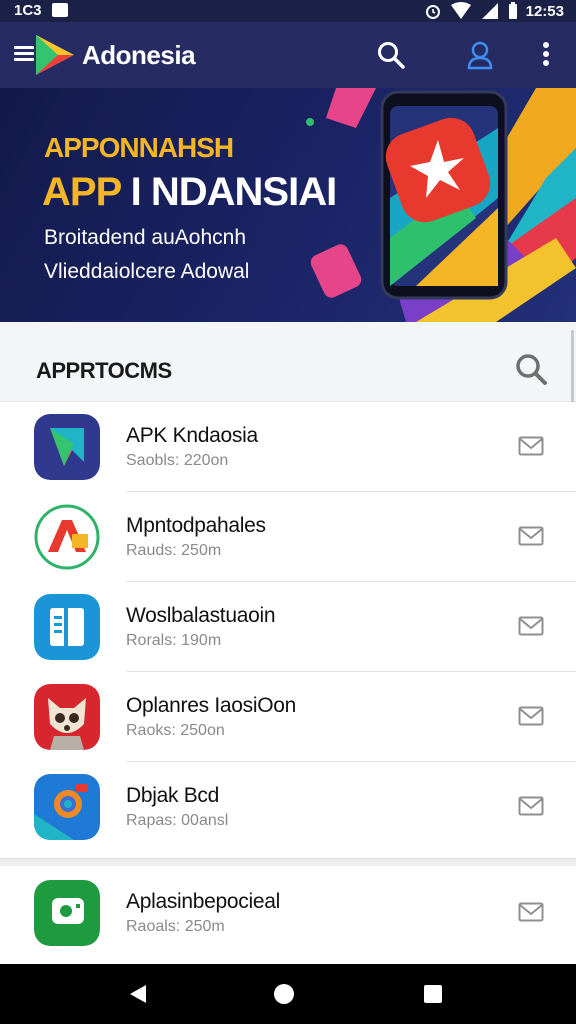  What do you see at coordinates (145, 237) in the screenshot?
I see `banner-subtitle1: Broitadend auAohcnh` at bounding box center [145, 237].